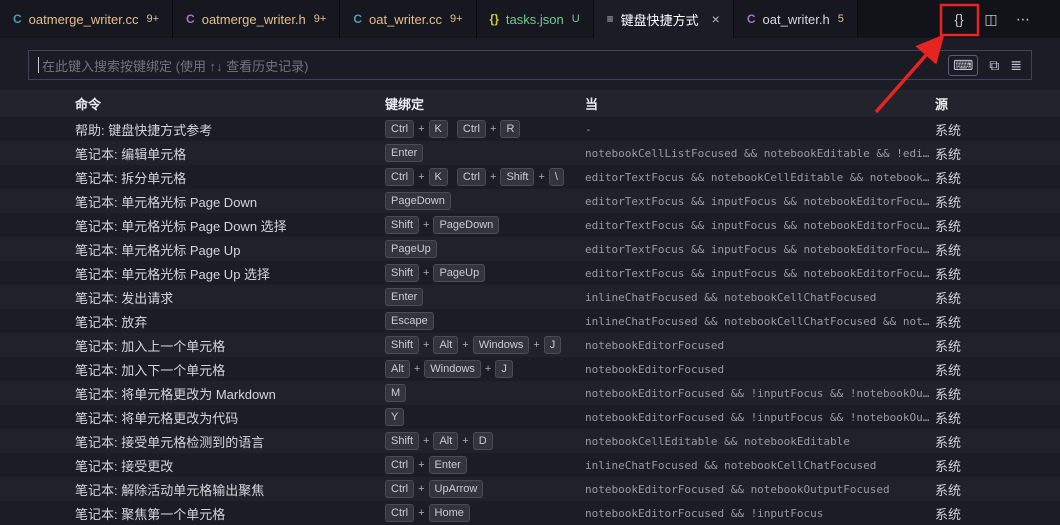 The height and width of the screenshot is (525, 1060). Describe the element at coordinates (409, 321) in the screenshot. I see `key-chord: Escape` at that location.